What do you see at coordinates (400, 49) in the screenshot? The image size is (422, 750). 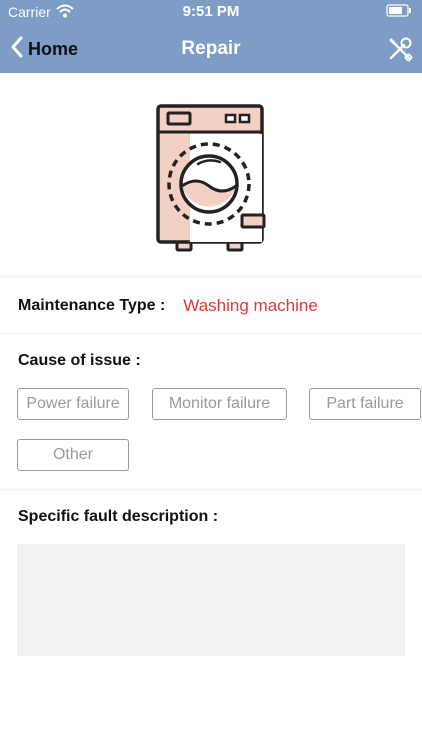 I see `tools-button` at bounding box center [400, 49].